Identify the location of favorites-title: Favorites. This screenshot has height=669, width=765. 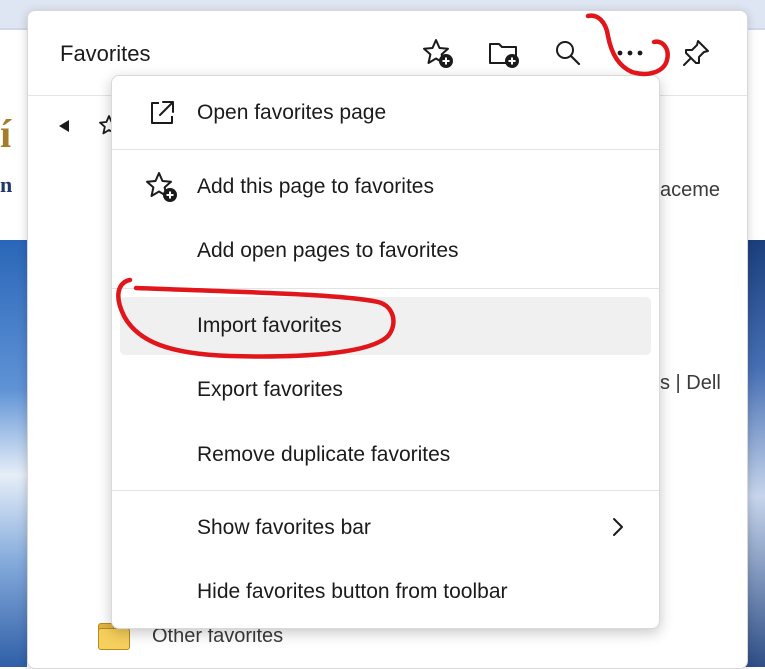
(105, 53).